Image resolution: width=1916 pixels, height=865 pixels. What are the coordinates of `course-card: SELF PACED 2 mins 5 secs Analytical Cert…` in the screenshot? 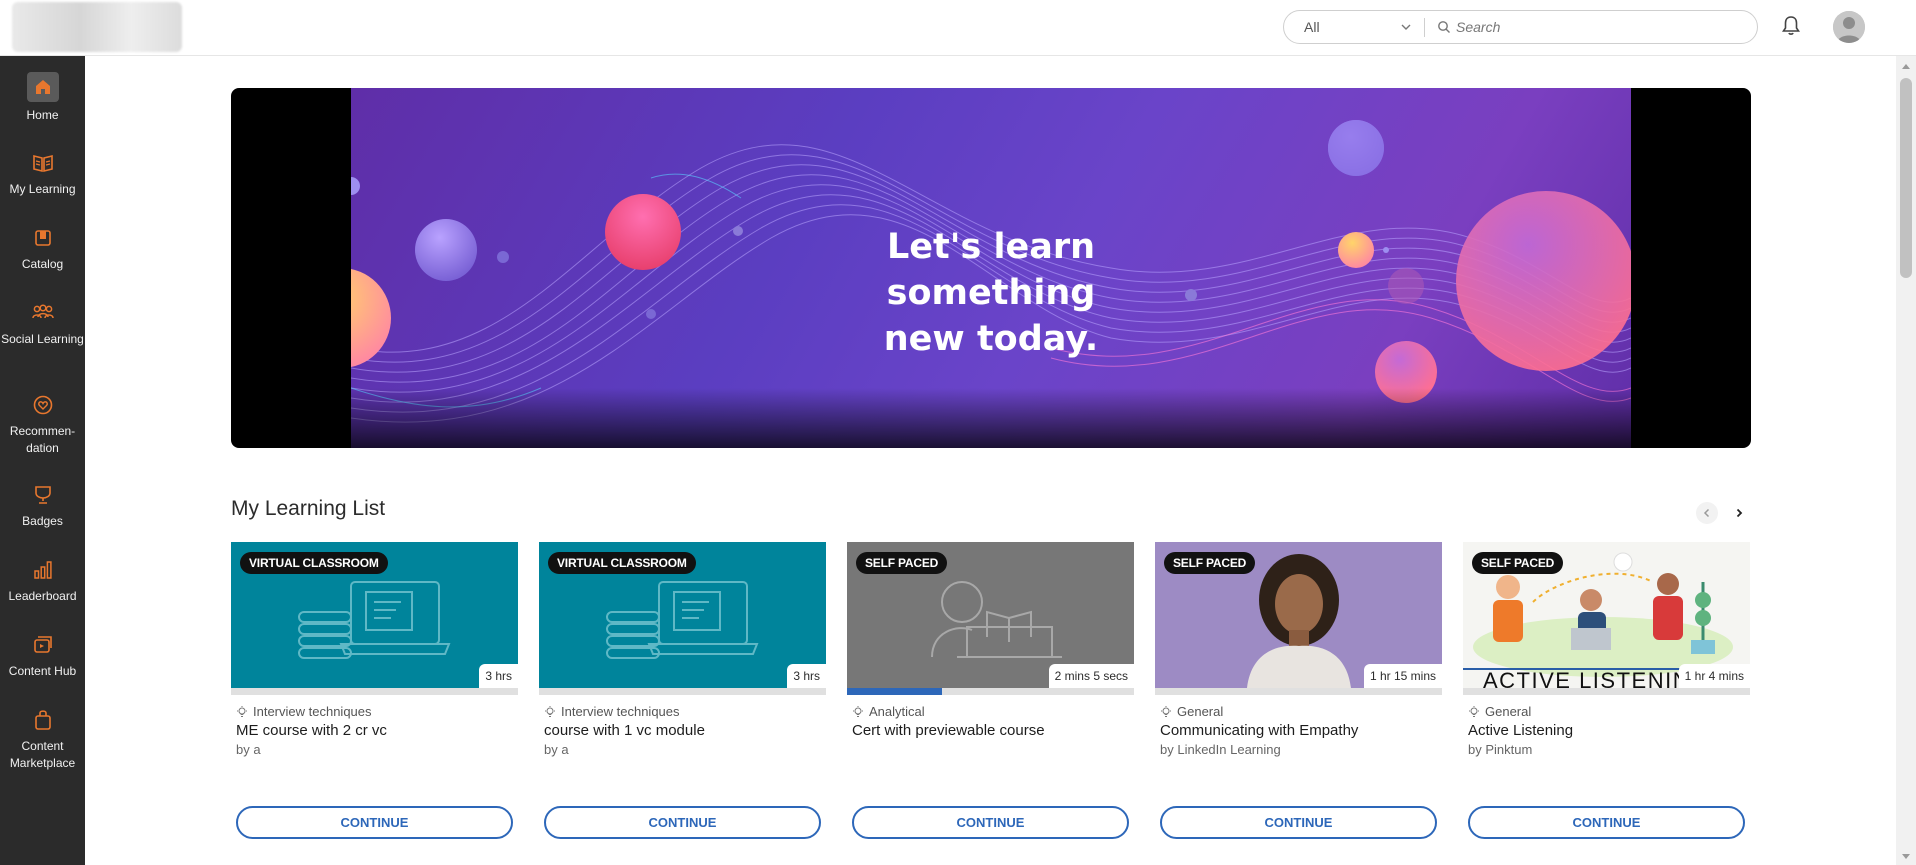 It's located at (990, 692).